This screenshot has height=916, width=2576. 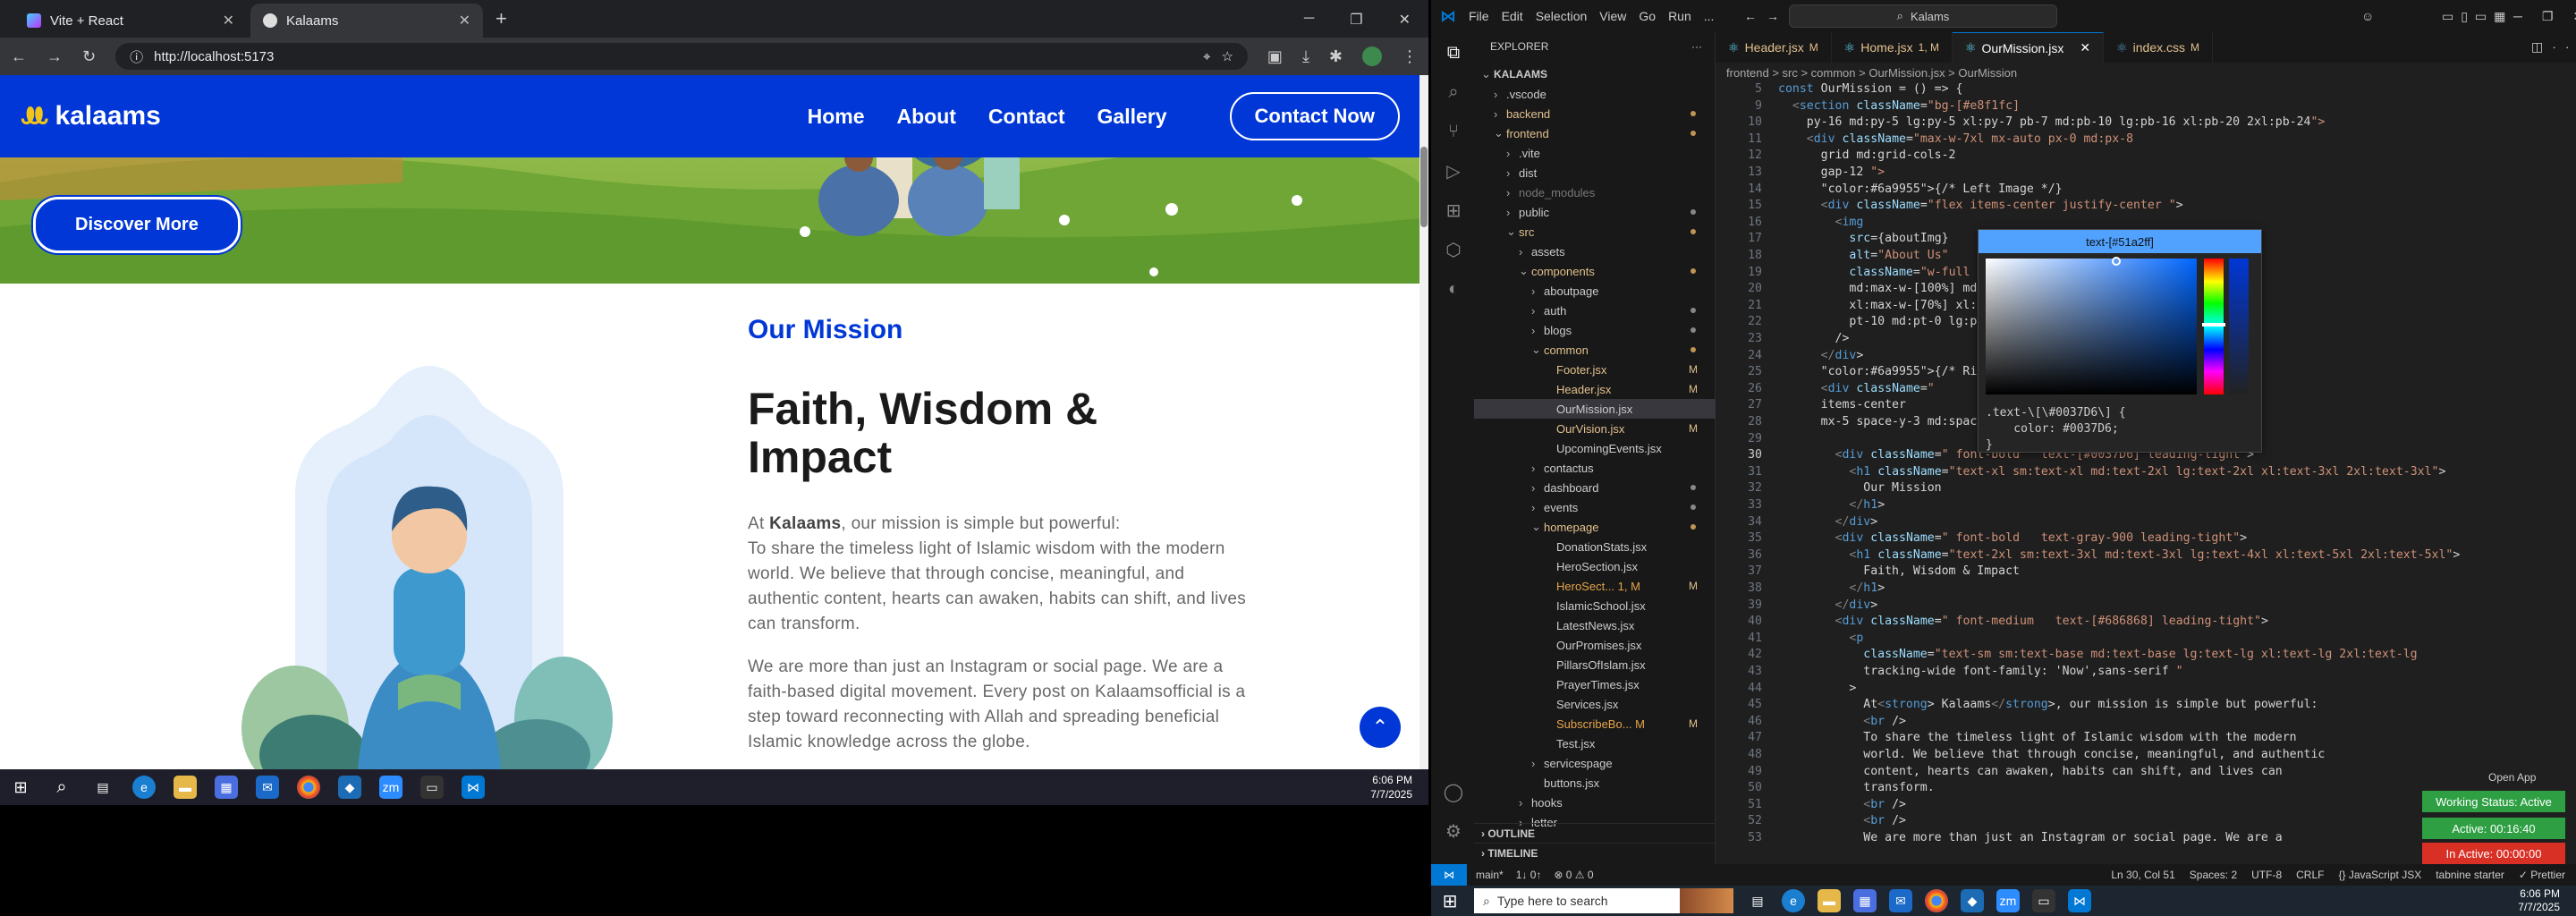 What do you see at coordinates (2367, 16) in the screenshot?
I see `copilot-icon: ☺` at bounding box center [2367, 16].